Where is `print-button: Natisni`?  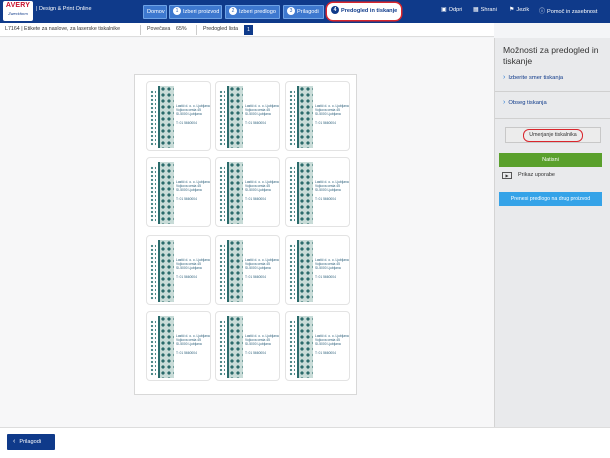 print-button: Natisni is located at coordinates (550, 160).